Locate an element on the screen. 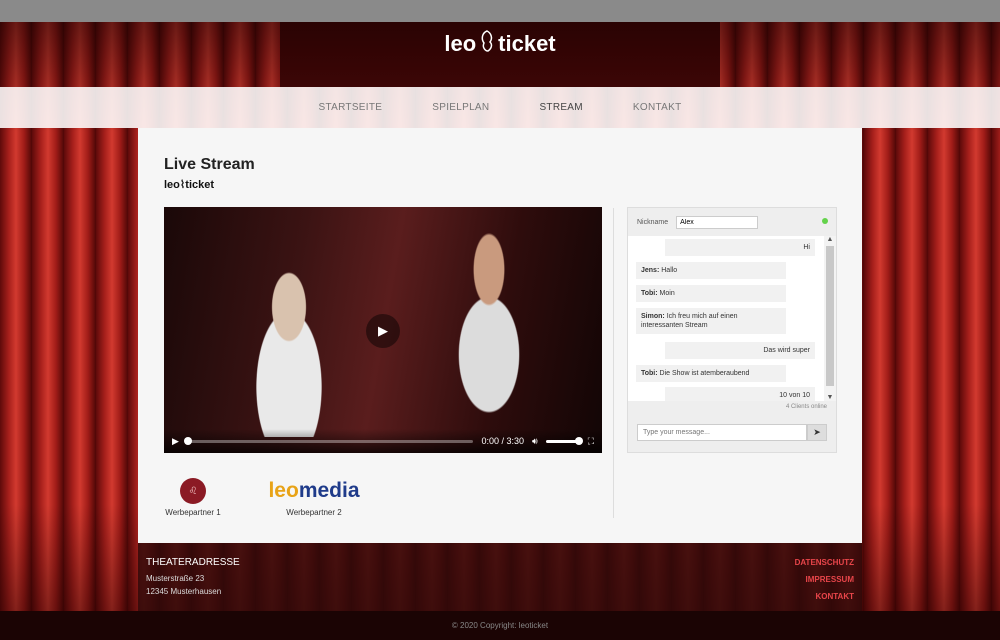  leomedia-logo: leomedia is located at coordinates (314, 491).